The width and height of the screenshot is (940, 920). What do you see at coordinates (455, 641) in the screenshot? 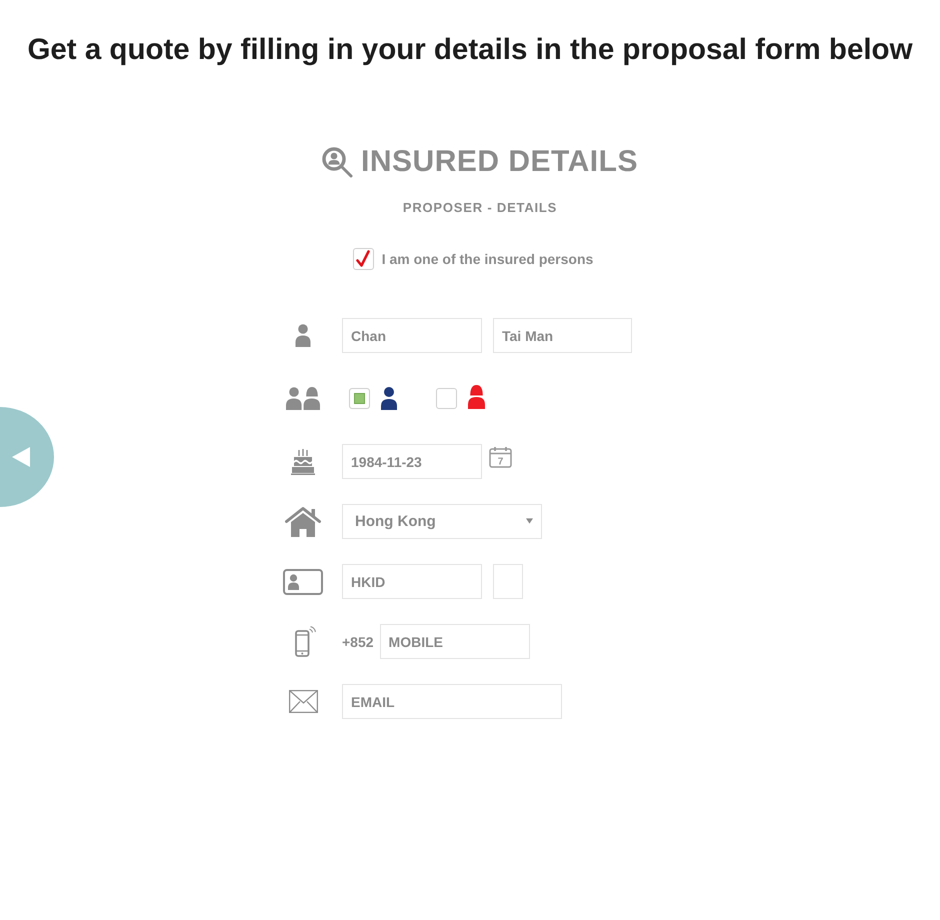
I see `mobile-field: MOBILE` at bounding box center [455, 641].